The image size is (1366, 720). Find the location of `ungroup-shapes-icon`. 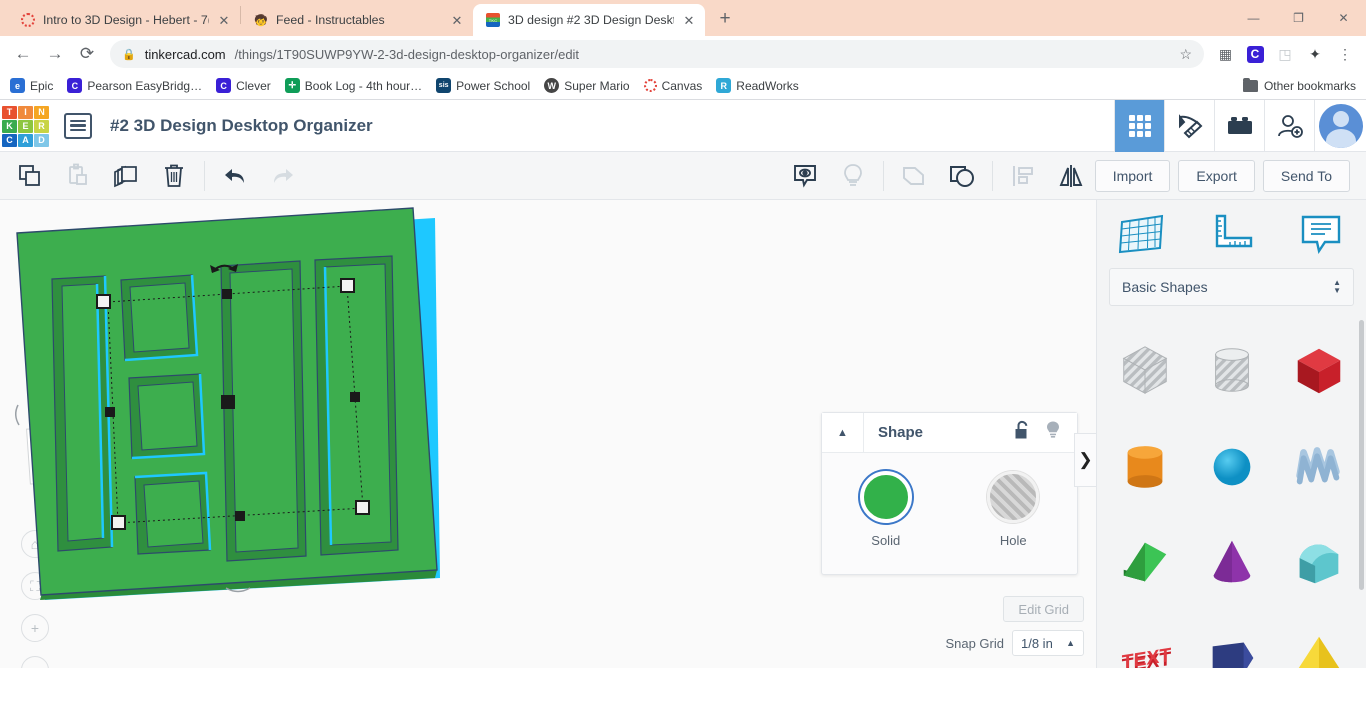

ungroup-shapes-icon is located at coordinates (962, 176).